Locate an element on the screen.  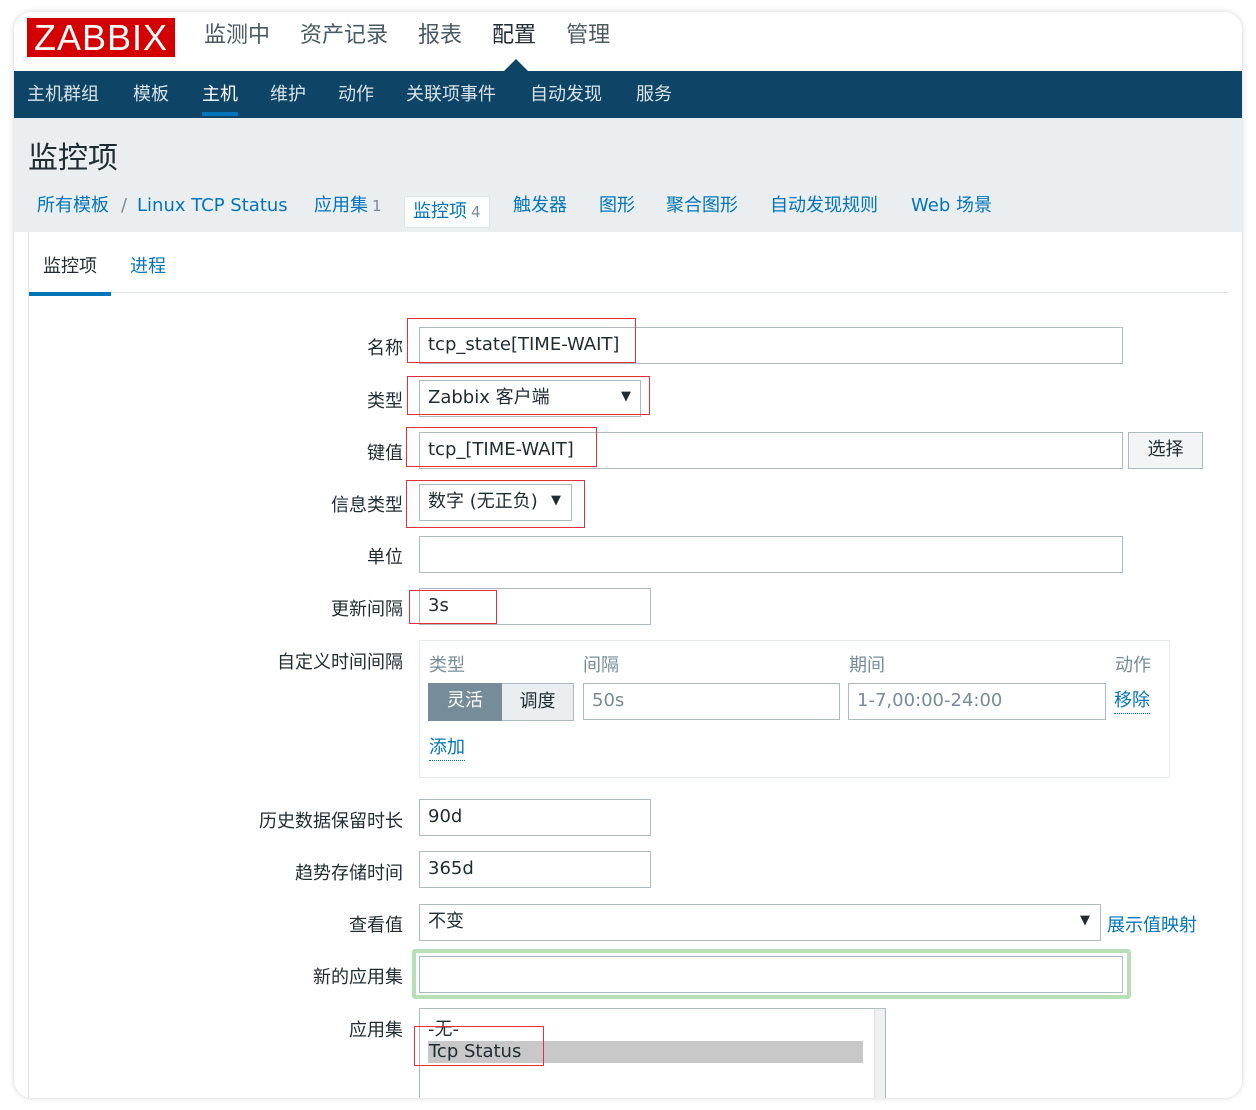
breadcrumb-all-templates: 所有模板 is located at coordinates (73, 206).